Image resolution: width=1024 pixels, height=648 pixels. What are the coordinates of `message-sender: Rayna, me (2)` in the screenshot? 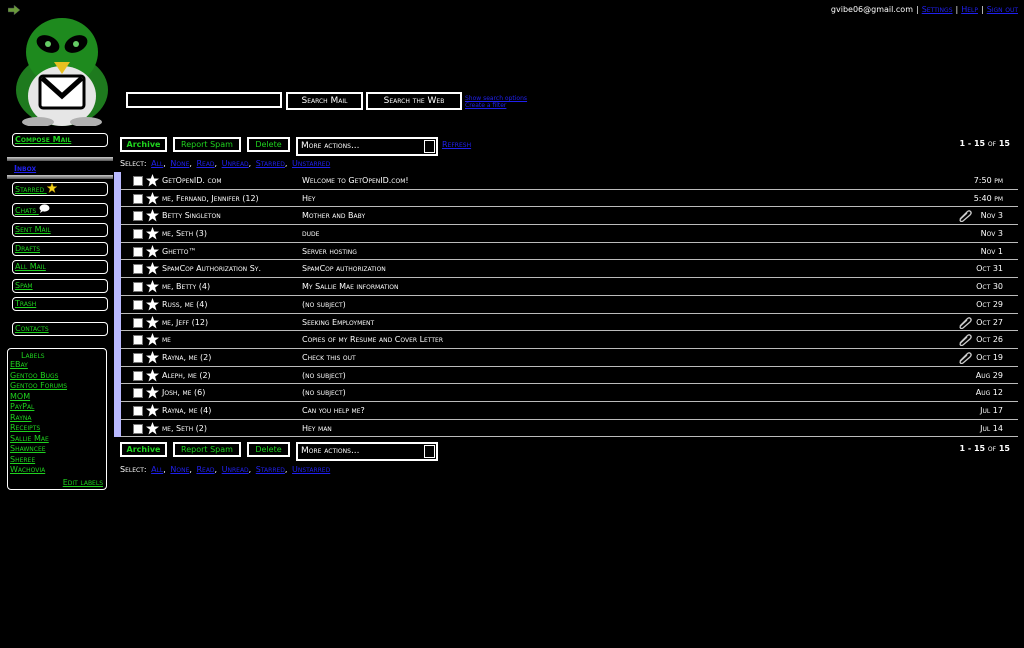 It's located at (186, 357).